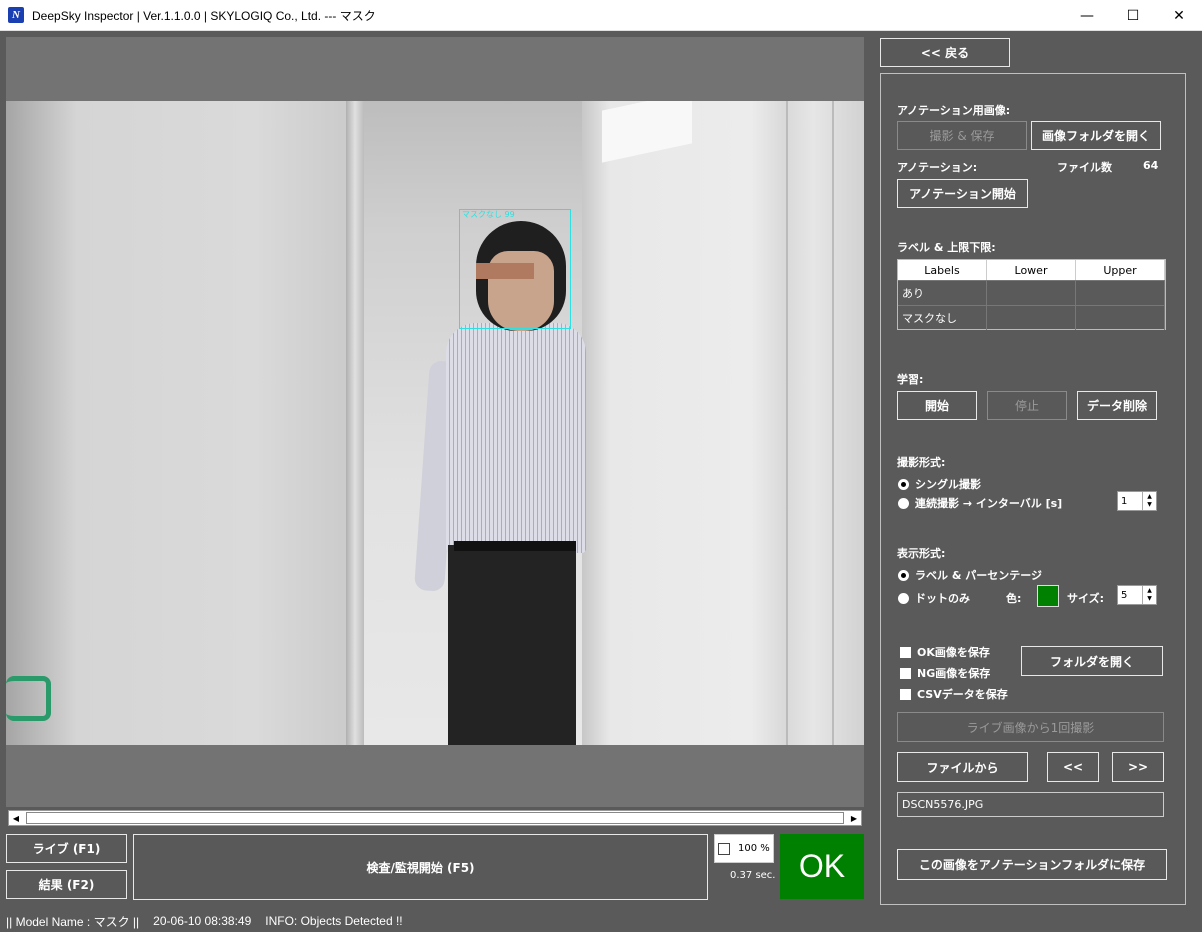  What do you see at coordinates (1133, 15) in the screenshot?
I see `maximize-button: ☐` at bounding box center [1133, 15].